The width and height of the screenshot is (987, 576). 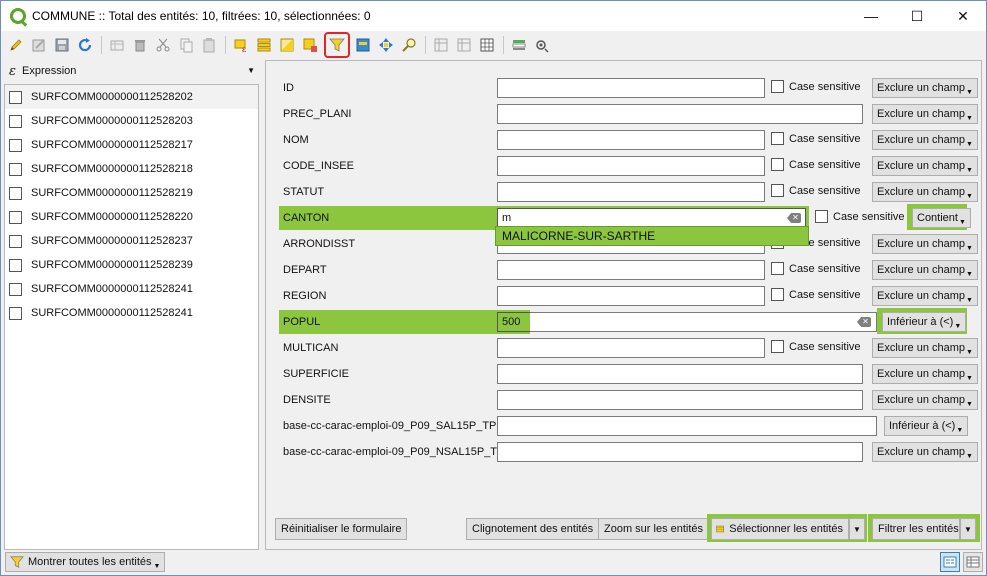 I want to click on delete-icon, so click(x=140, y=45).